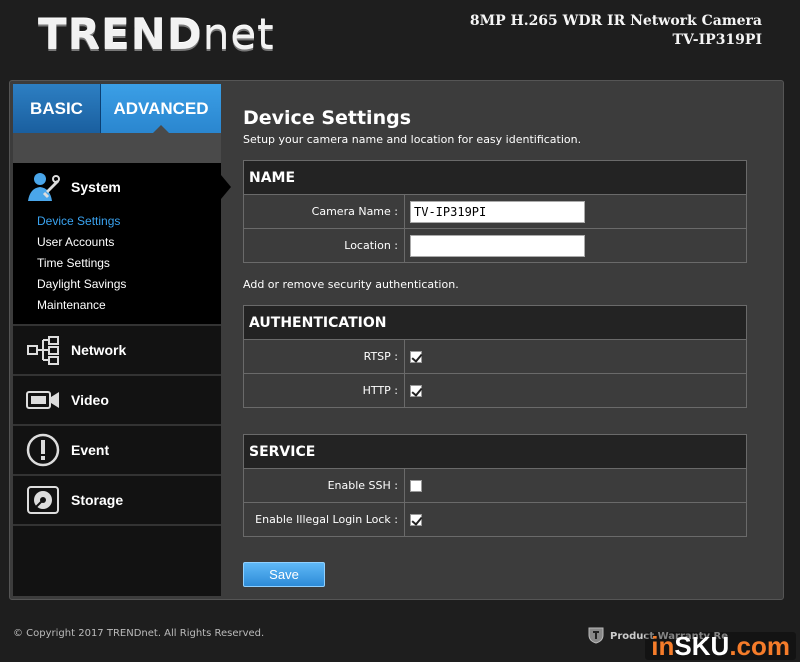 Image resolution: width=800 pixels, height=662 pixels. I want to click on authentication-table: AUTHENTICATION RTSP : HTTP :, so click(495, 356).